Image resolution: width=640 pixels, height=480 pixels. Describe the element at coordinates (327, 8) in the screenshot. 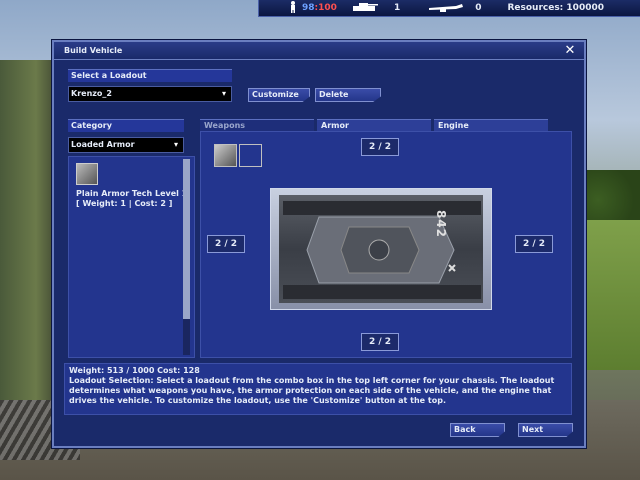

I see `health-max: 100` at that location.